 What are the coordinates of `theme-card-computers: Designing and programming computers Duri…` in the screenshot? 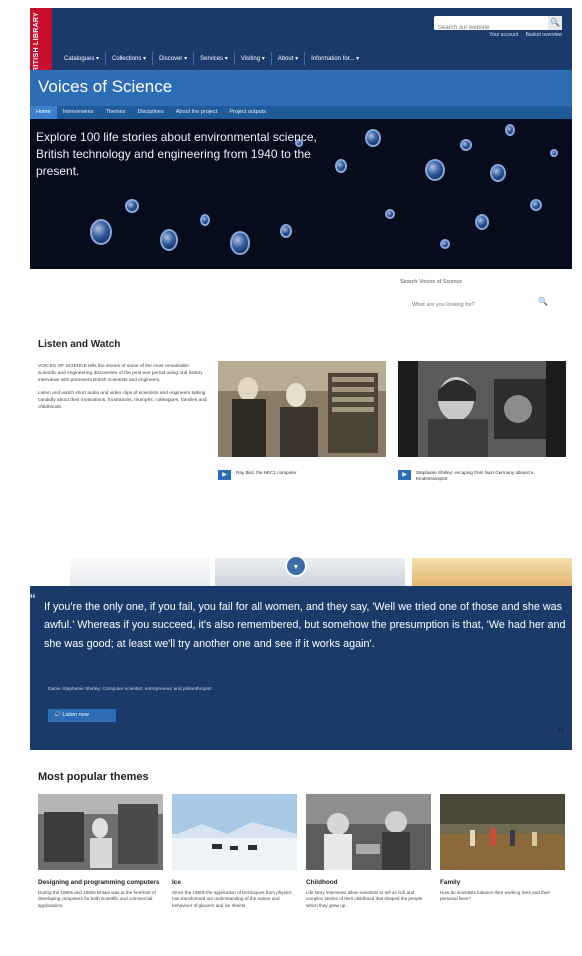 It's located at (100, 851).